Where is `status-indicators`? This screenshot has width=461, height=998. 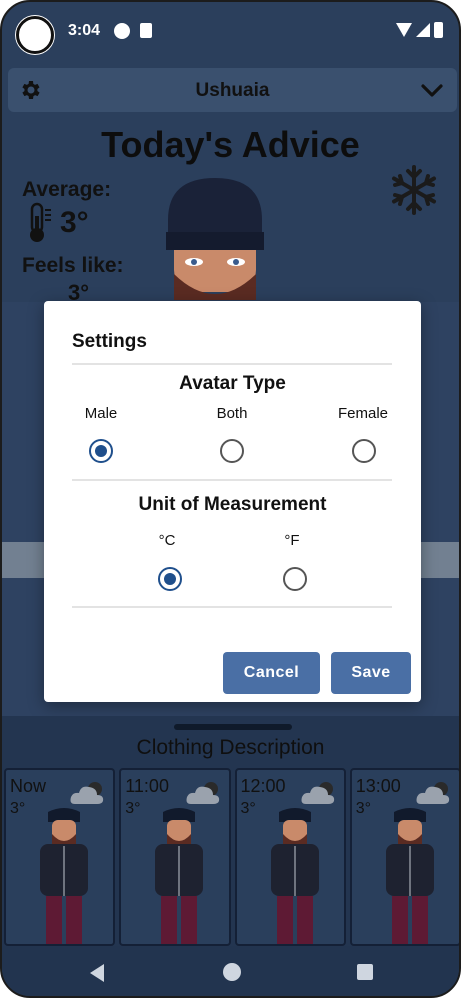
status-indicators is located at coordinates (419, 30).